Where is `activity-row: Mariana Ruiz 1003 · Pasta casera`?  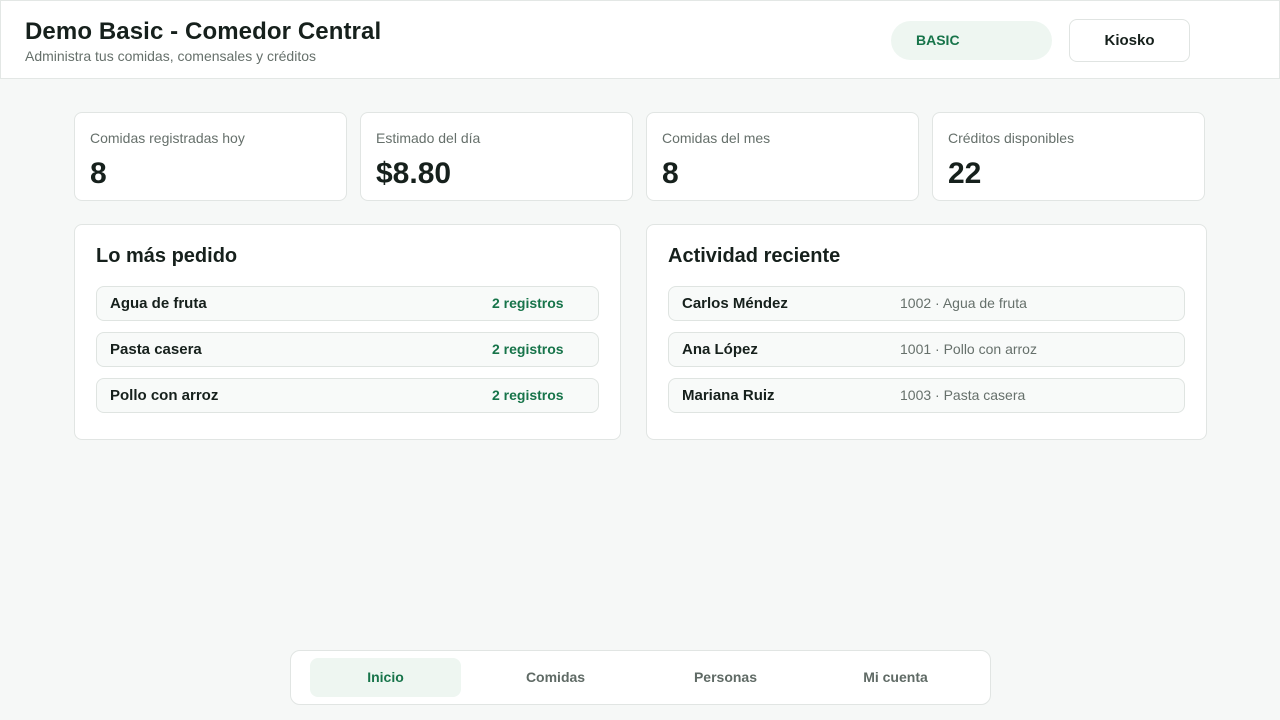 activity-row: Mariana Ruiz 1003 · Pasta casera is located at coordinates (926, 395).